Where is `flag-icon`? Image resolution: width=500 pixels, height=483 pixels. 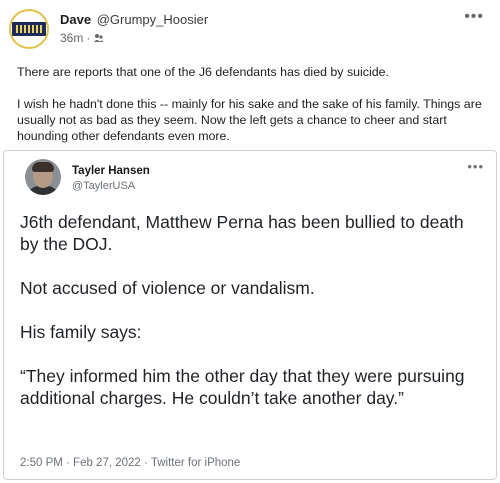
flag-icon is located at coordinates (29, 29).